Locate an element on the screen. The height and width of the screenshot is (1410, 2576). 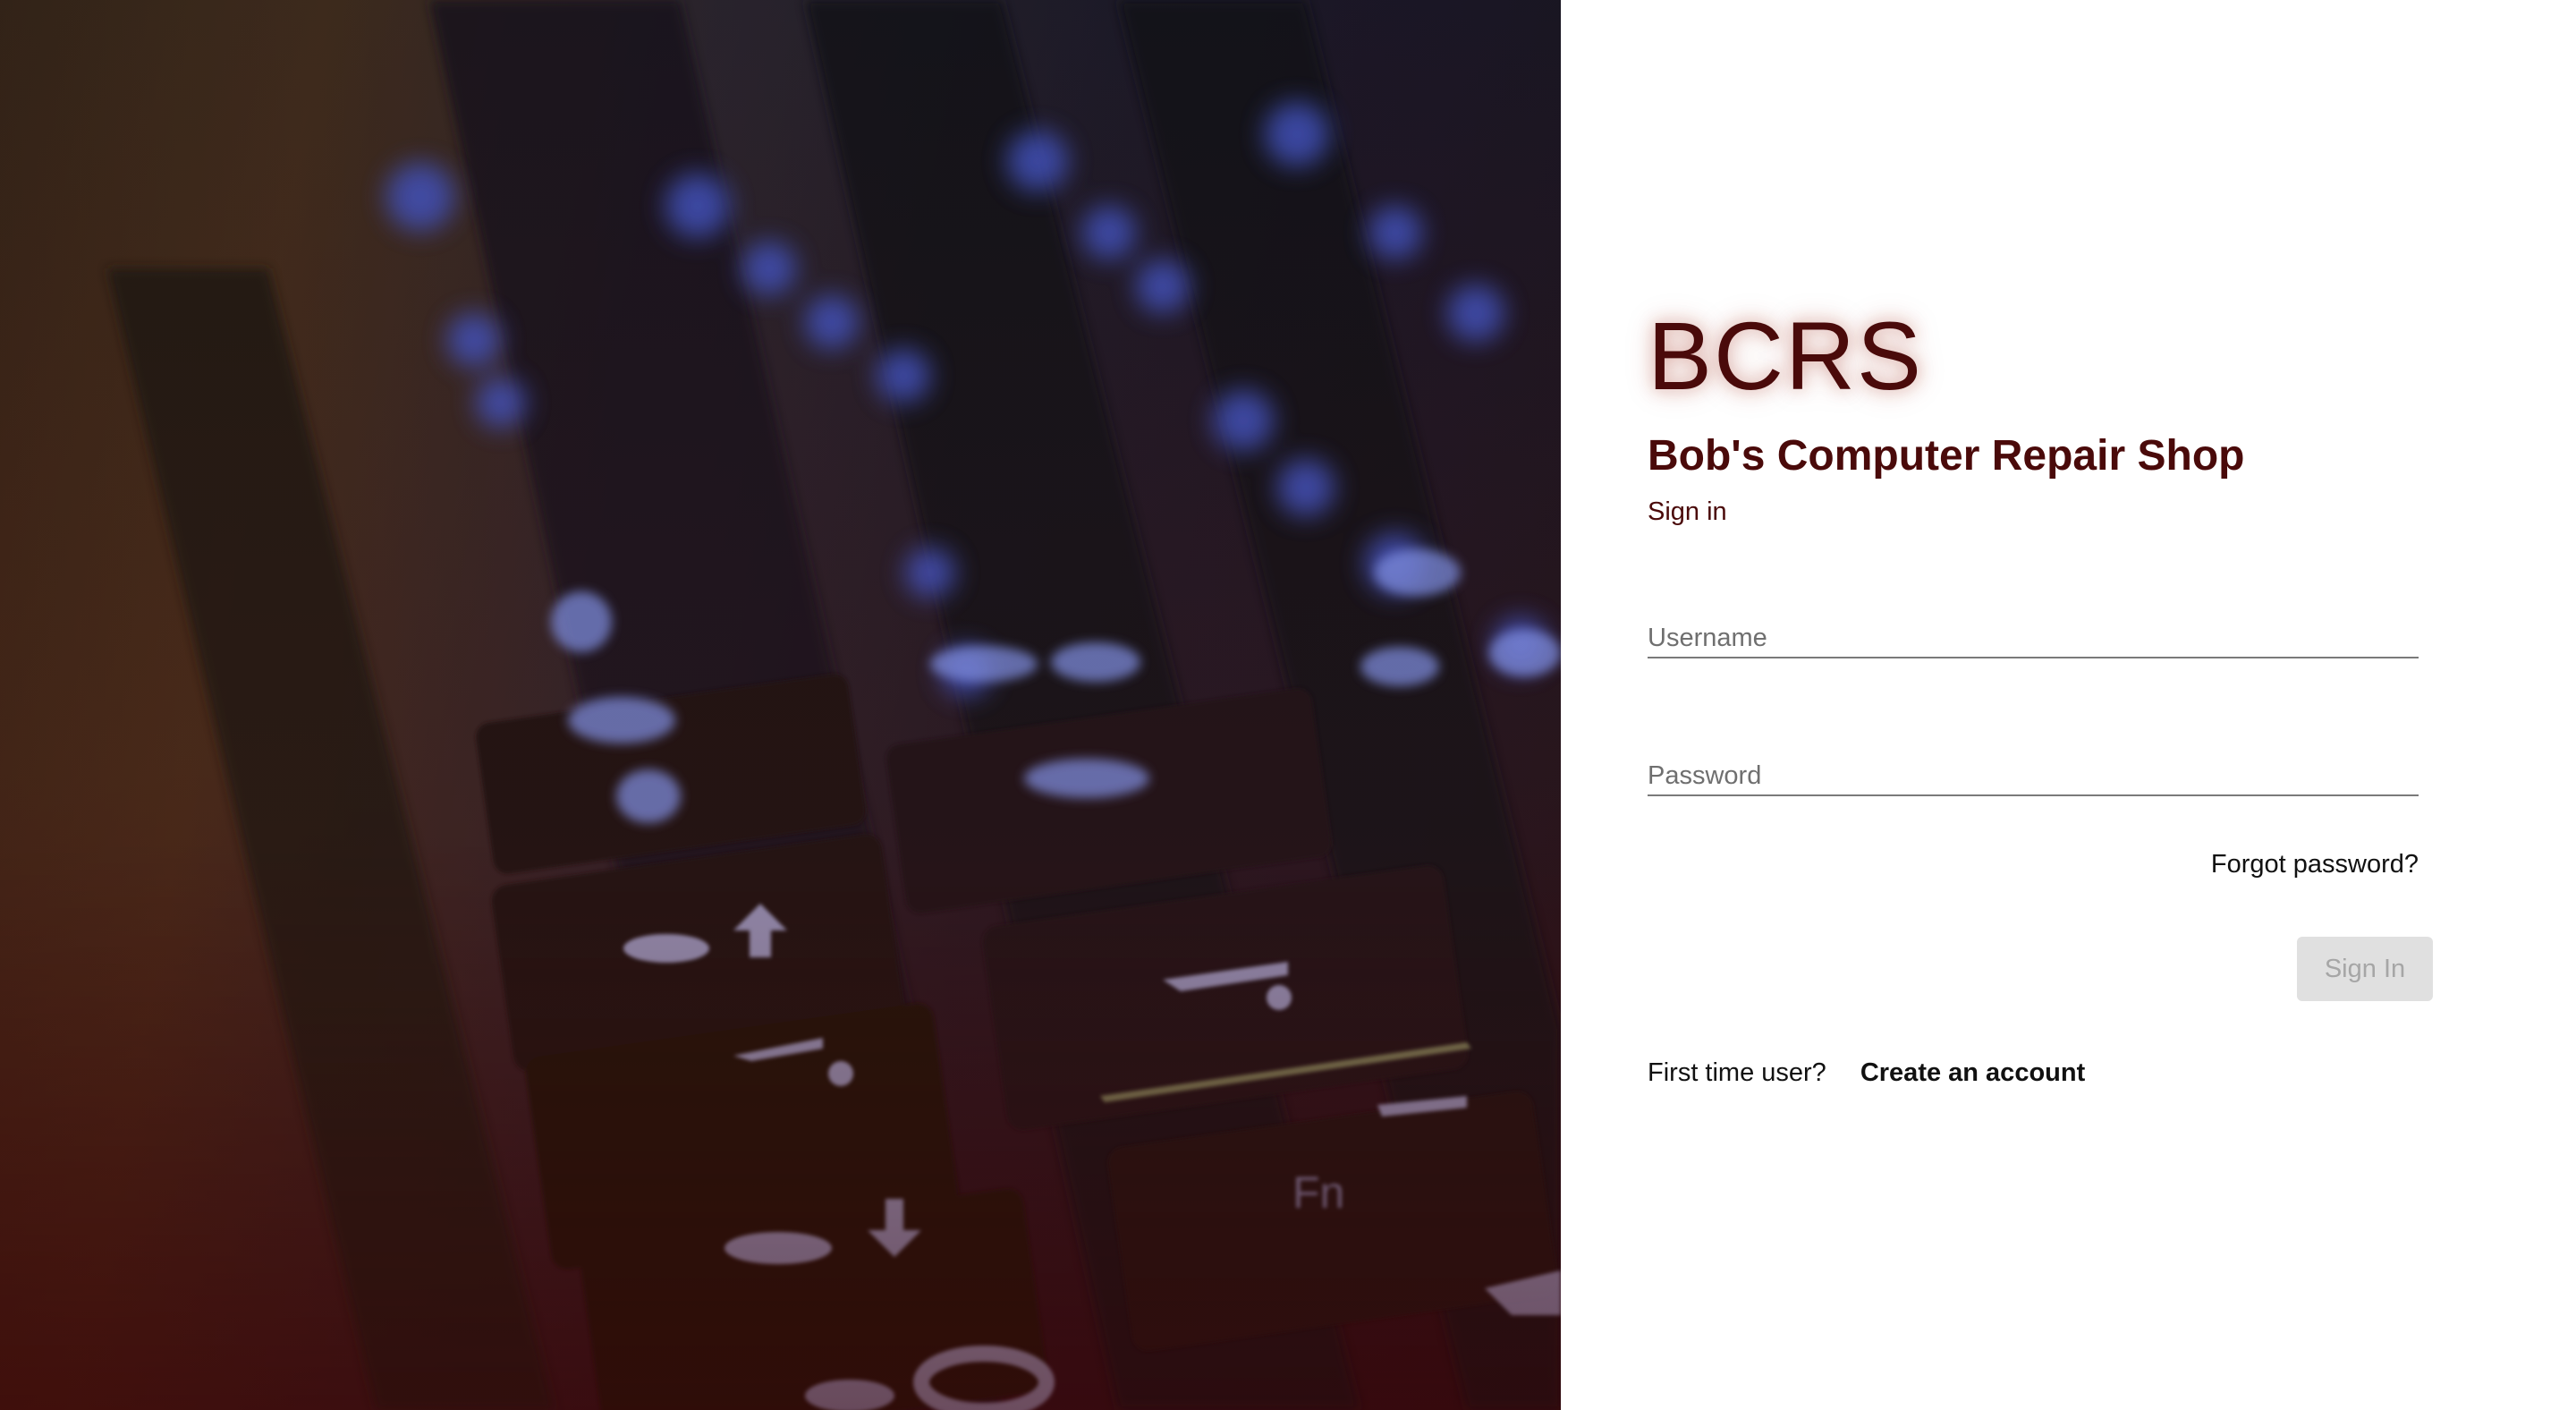
forgot-password-link: Forgot password? is located at coordinates (2315, 865).